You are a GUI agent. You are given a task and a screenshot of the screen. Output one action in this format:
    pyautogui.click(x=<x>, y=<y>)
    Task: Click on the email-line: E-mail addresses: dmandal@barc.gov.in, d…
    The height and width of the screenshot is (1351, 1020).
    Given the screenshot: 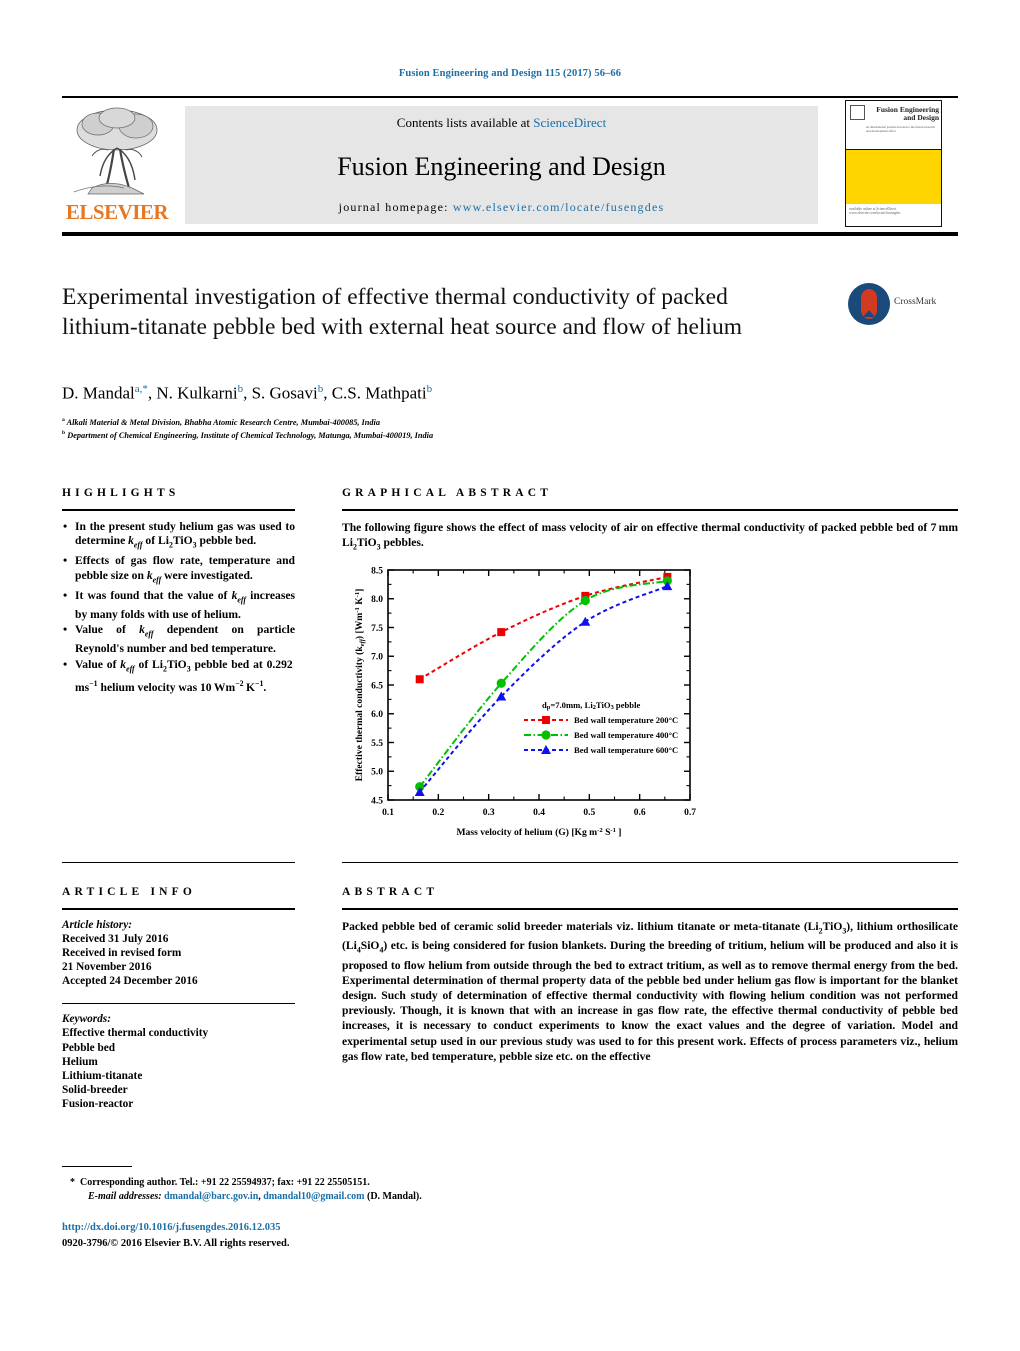 What is the action you would take?
    pyautogui.click(x=255, y=1196)
    